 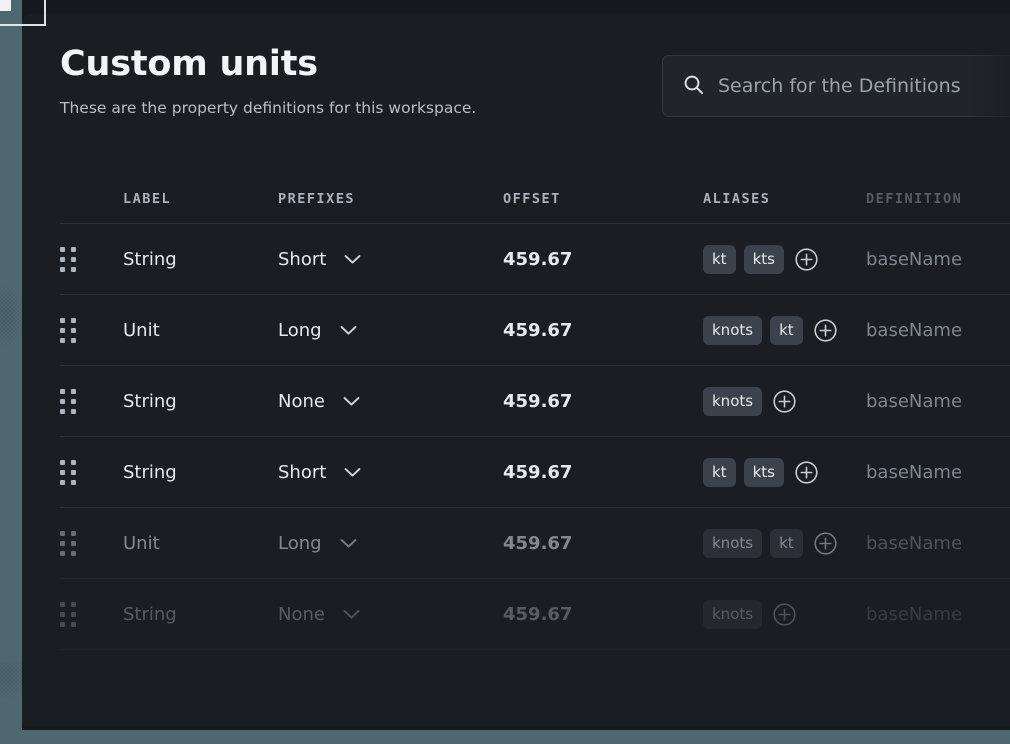 I want to click on column-header-prefixes: PREFIXES, so click(x=390, y=199).